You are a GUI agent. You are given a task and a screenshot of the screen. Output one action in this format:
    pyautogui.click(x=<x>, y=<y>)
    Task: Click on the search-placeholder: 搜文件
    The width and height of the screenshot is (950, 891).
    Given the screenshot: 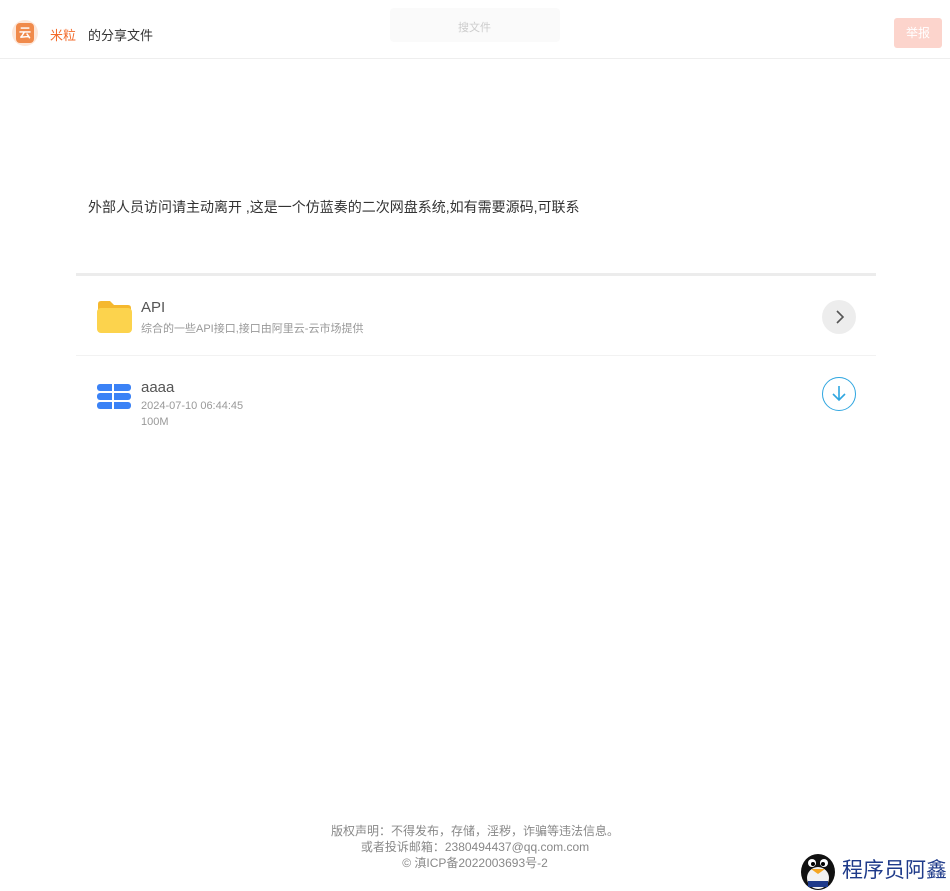 What is the action you would take?
    pyautogui.click(x=474, y=28)
    